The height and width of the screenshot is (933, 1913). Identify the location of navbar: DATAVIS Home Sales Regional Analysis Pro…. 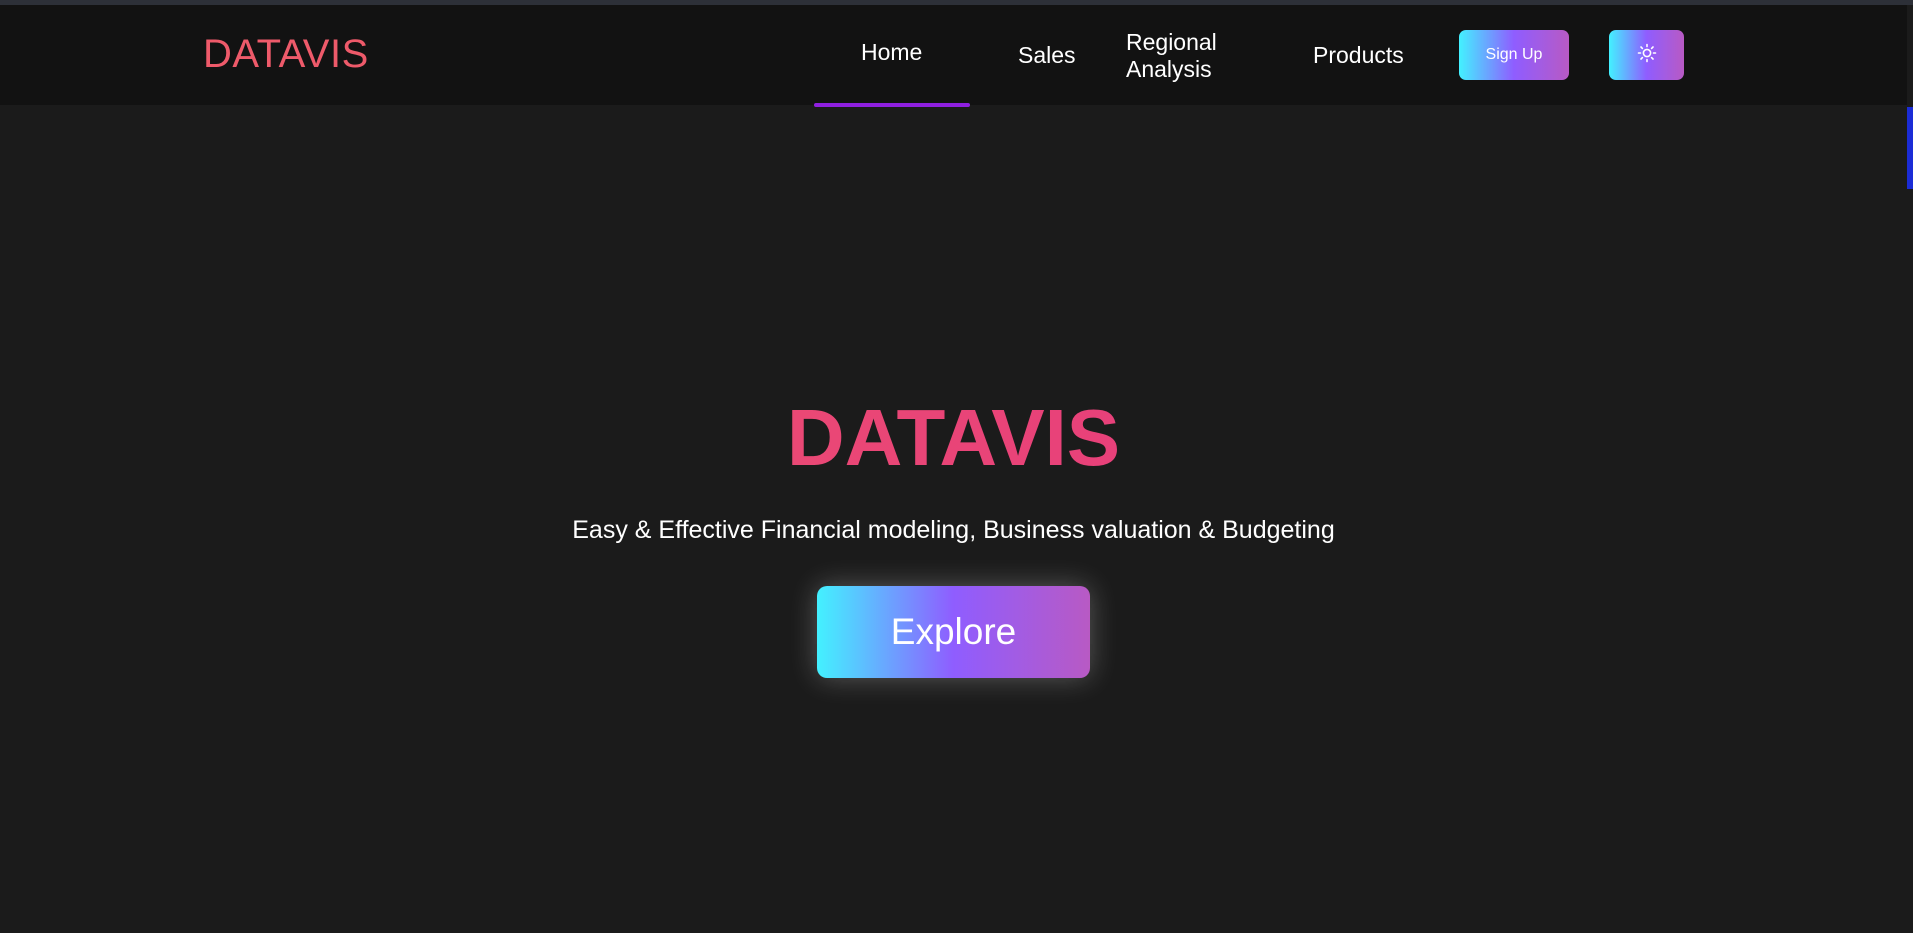
(953, 56).